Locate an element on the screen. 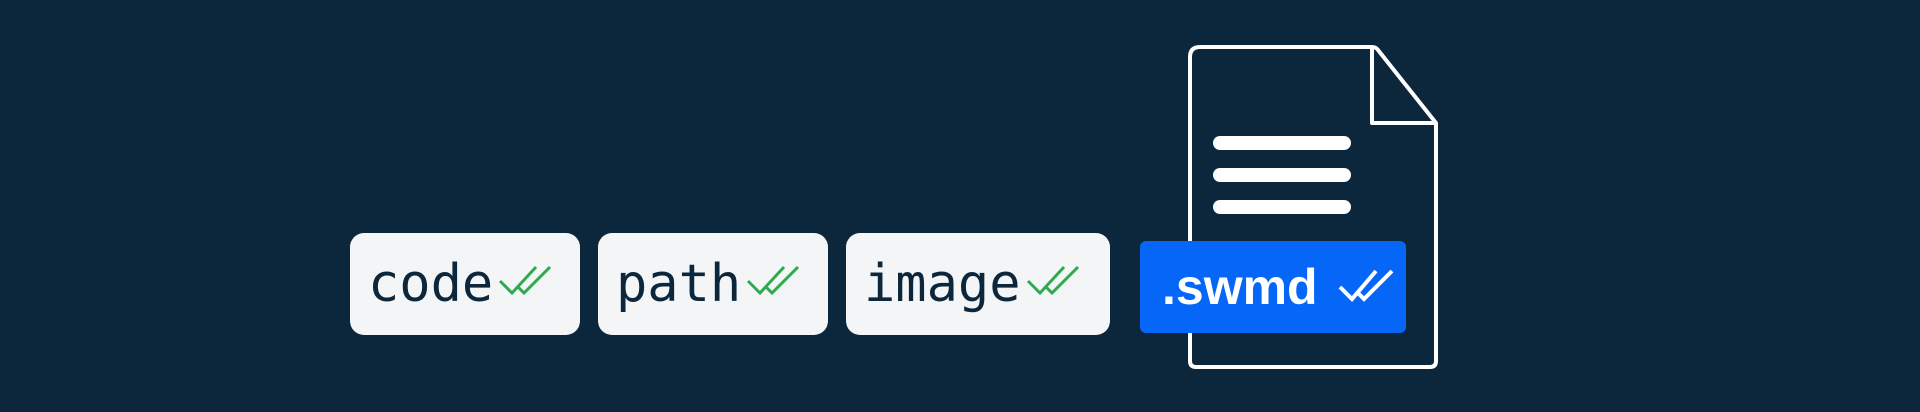 The width and height of the screenshot is (1920, 412). extension-badge: .swmd is located at coordinates (1273, 287).